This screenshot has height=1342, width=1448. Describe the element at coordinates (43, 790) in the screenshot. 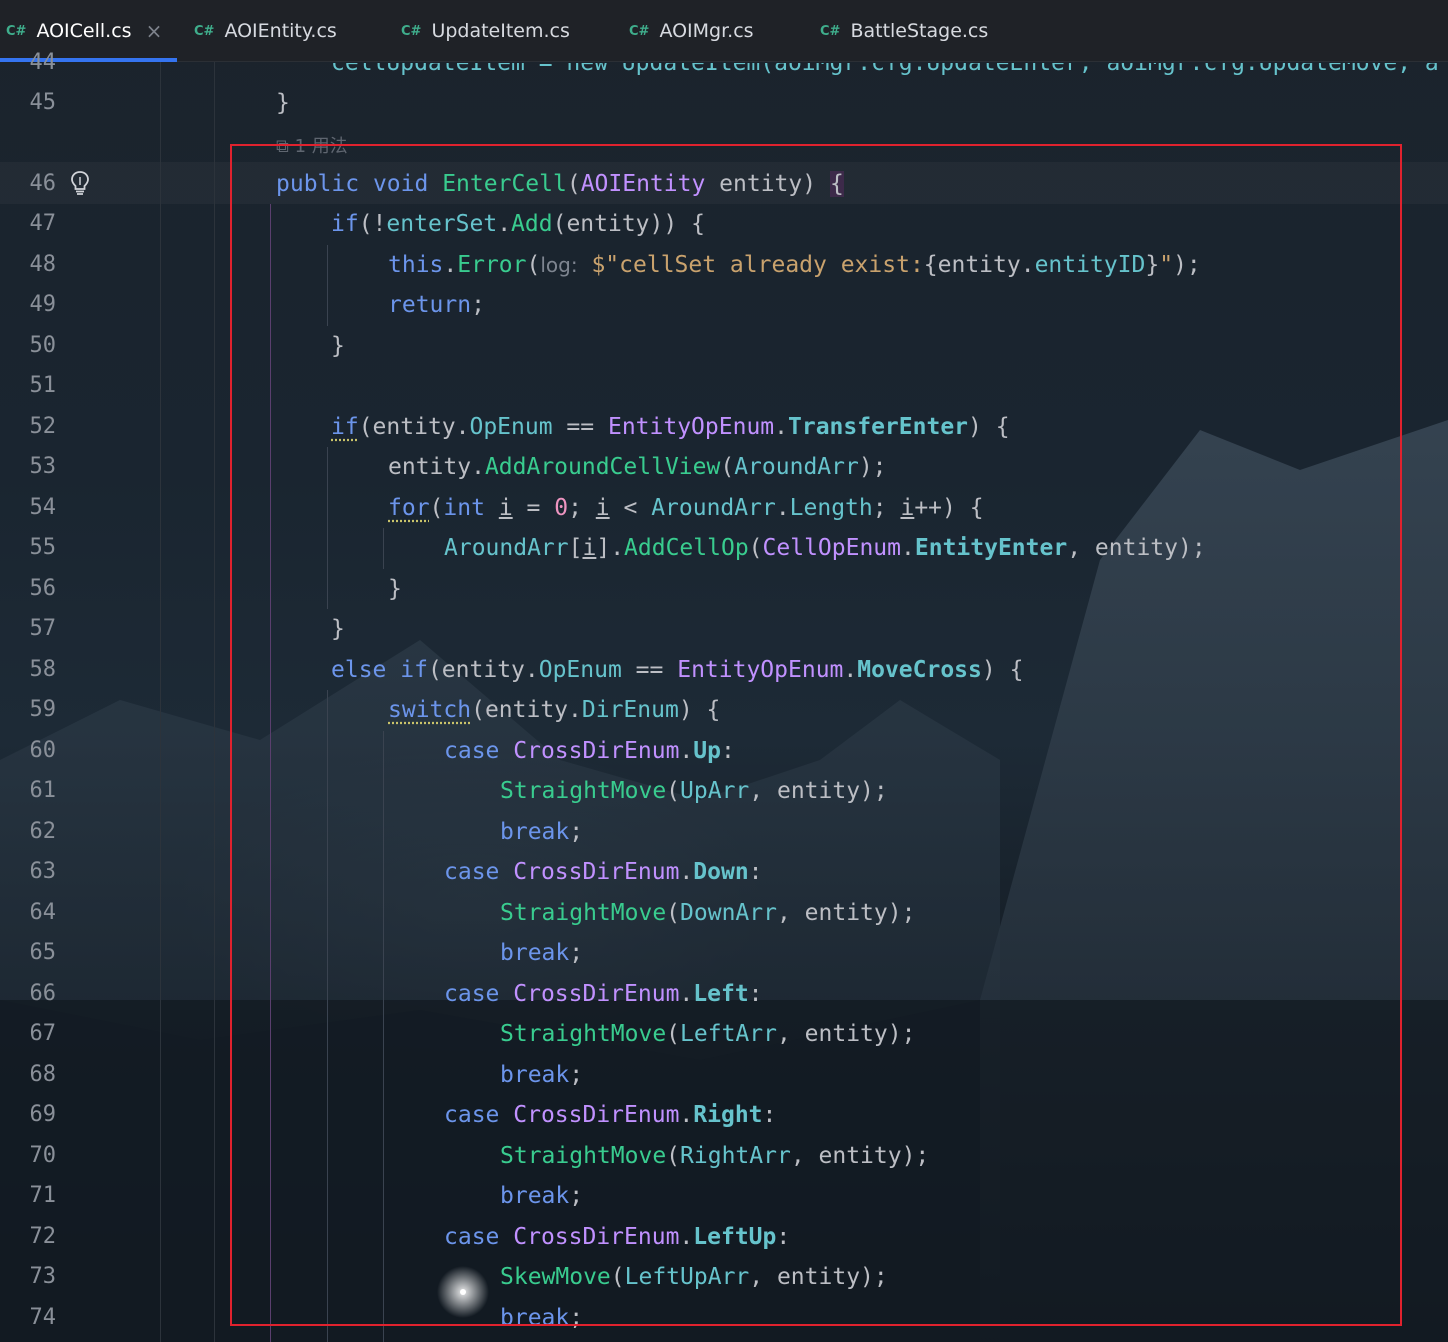

I see `line-number: 61` at that location.